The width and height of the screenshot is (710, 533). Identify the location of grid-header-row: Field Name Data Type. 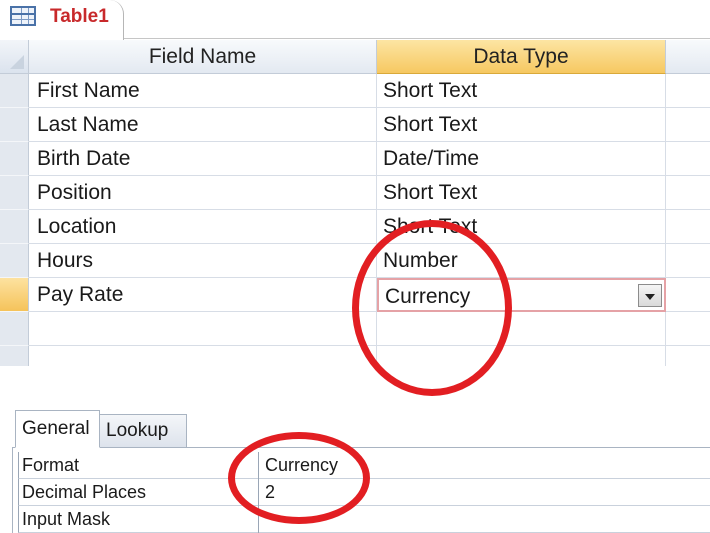
(355, 57).